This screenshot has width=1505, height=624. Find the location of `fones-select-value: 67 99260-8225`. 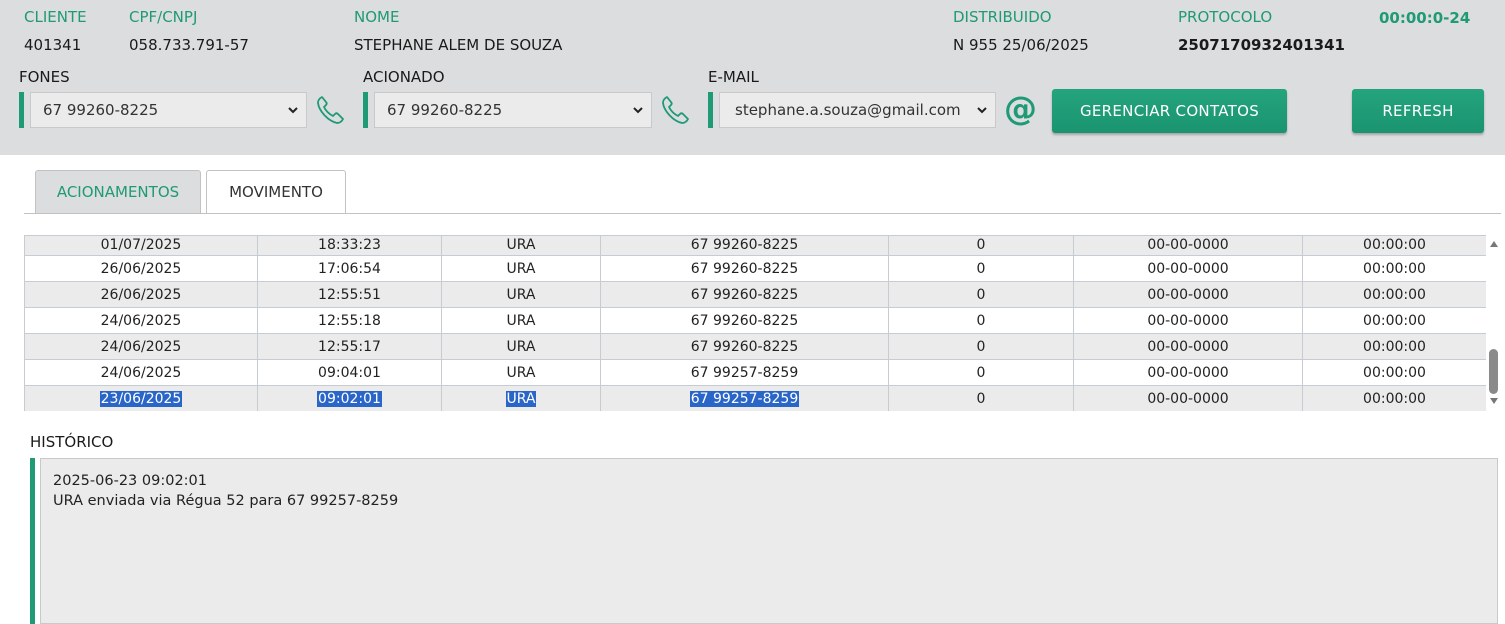

fones-select-value: 67 99260-8225 is located at coordinates (101, 110).